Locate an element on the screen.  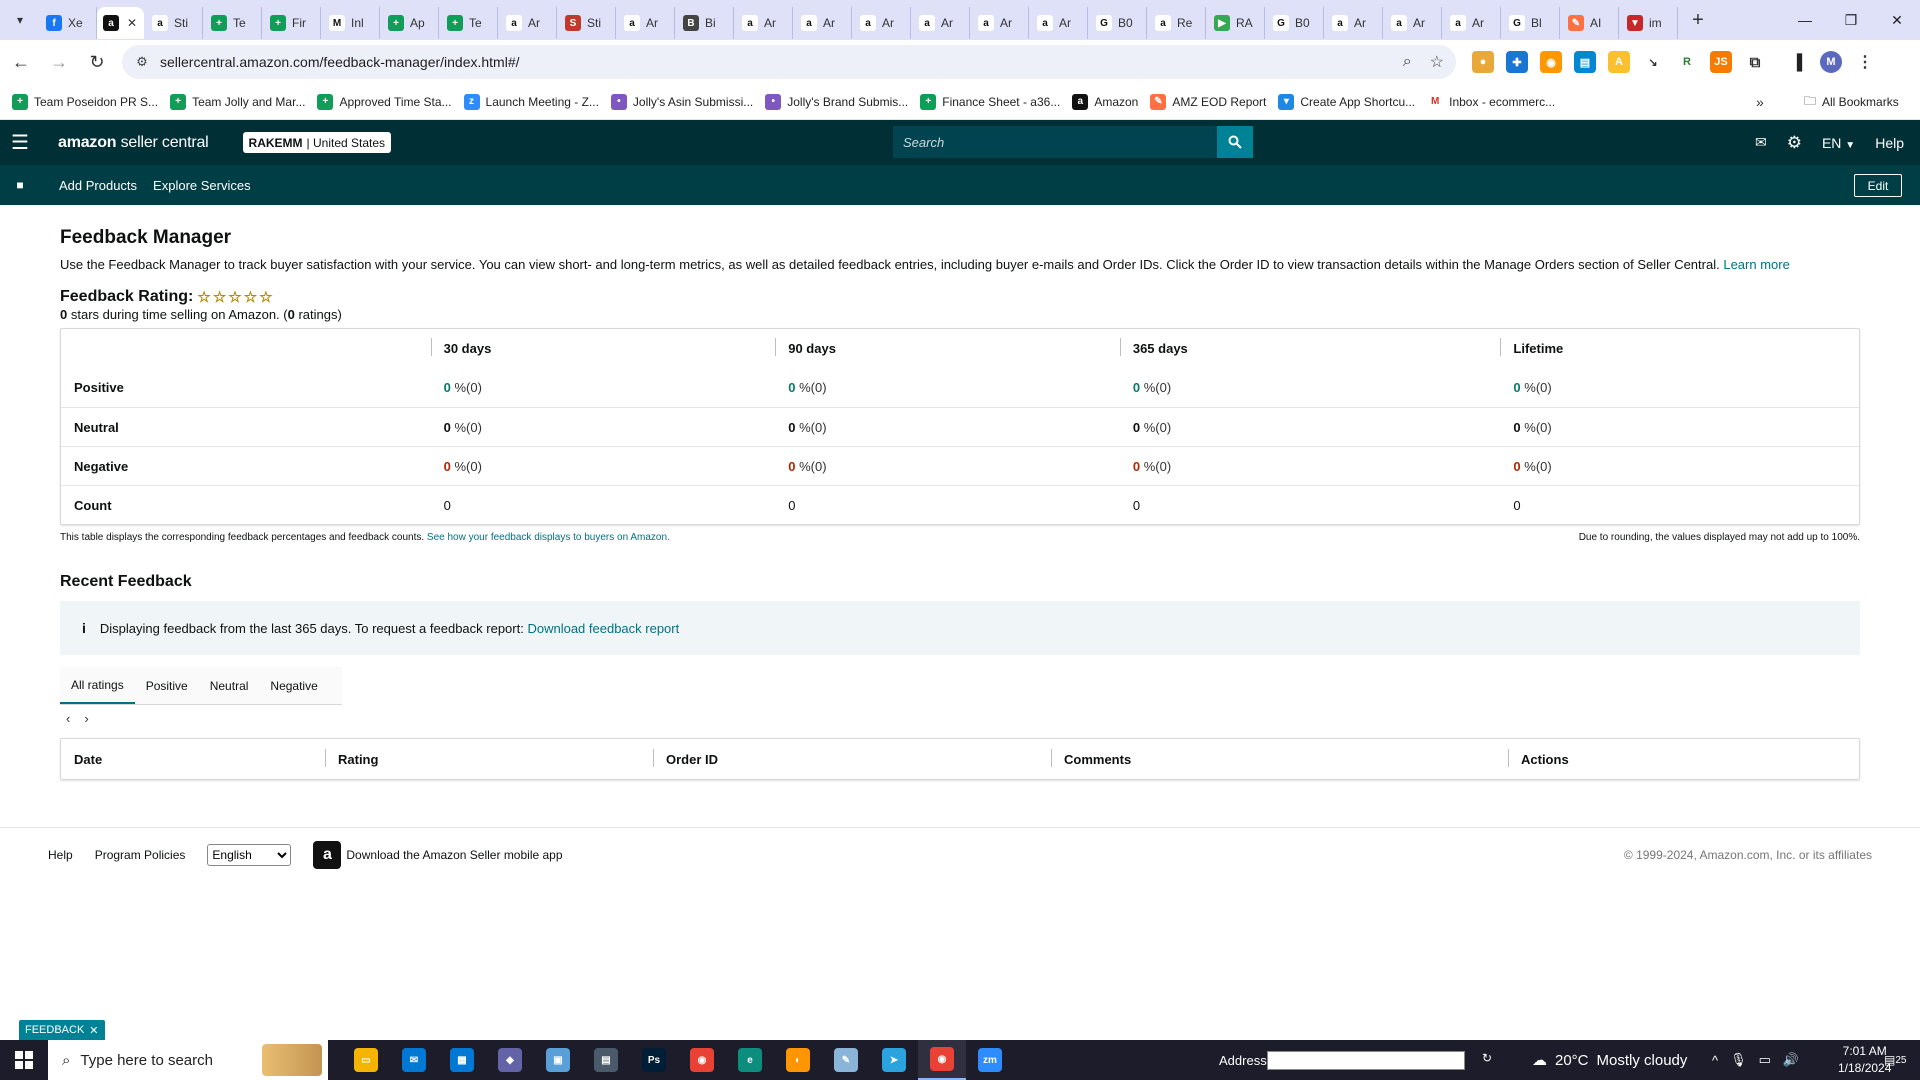
browser-tab: a ✕ is located at coordinates (120, 23).